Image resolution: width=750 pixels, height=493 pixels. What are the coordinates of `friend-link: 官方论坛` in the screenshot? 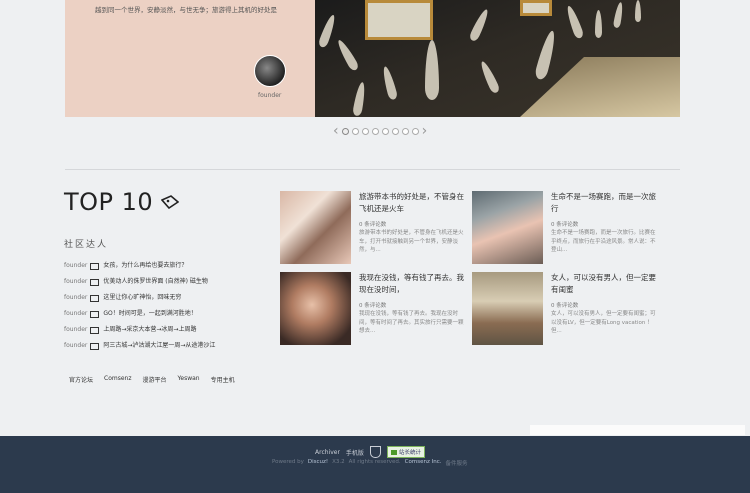 It's located at (81, 379).